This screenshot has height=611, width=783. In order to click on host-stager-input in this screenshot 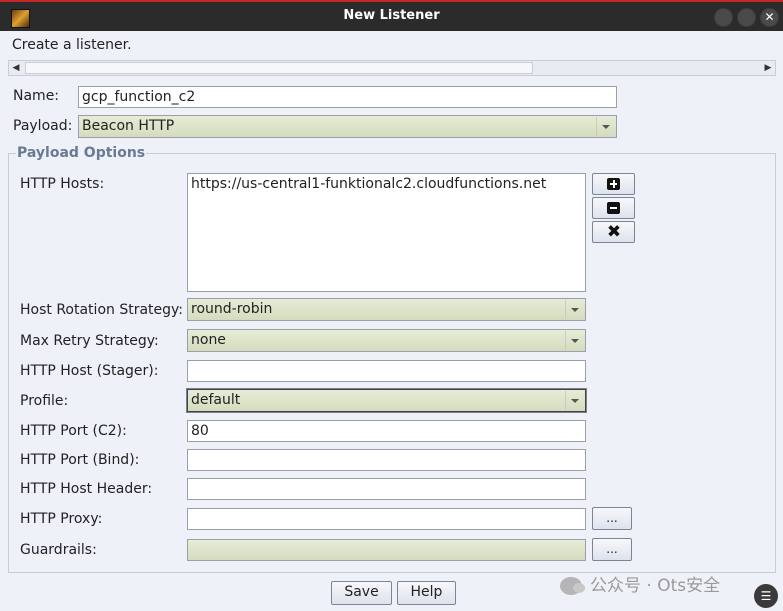, I will do `click(386, 371)`.